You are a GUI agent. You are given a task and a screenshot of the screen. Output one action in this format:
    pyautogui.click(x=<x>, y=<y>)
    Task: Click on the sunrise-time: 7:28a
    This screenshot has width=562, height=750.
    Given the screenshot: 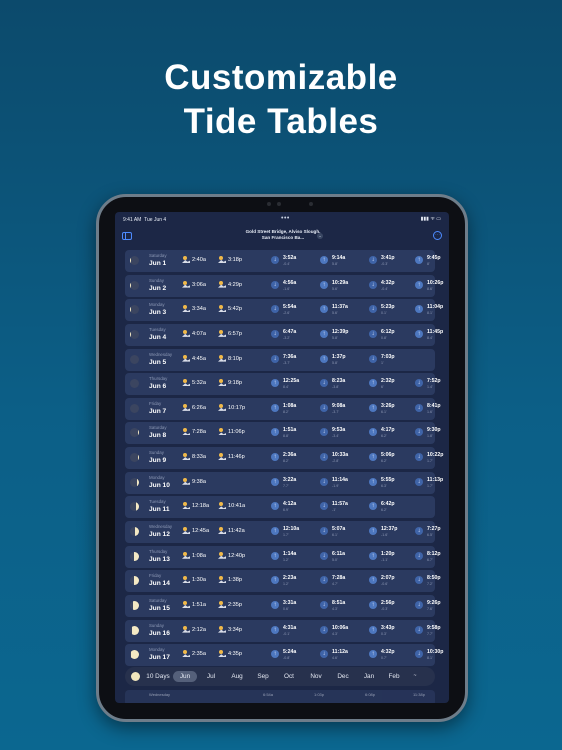 What is the action you would take?
    pyautogui.click(x=199, y=432)
    